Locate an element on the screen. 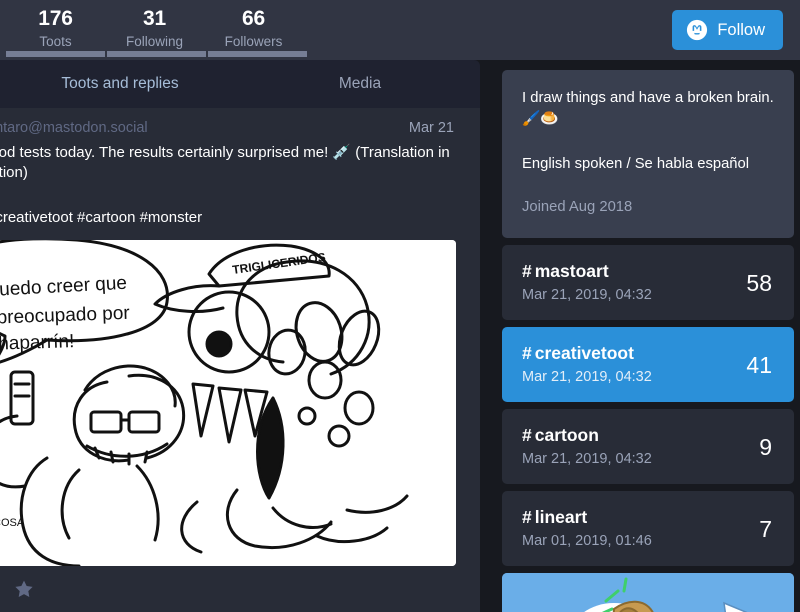  stat-followers: 66 Followers is located at coordinates (253, 25).